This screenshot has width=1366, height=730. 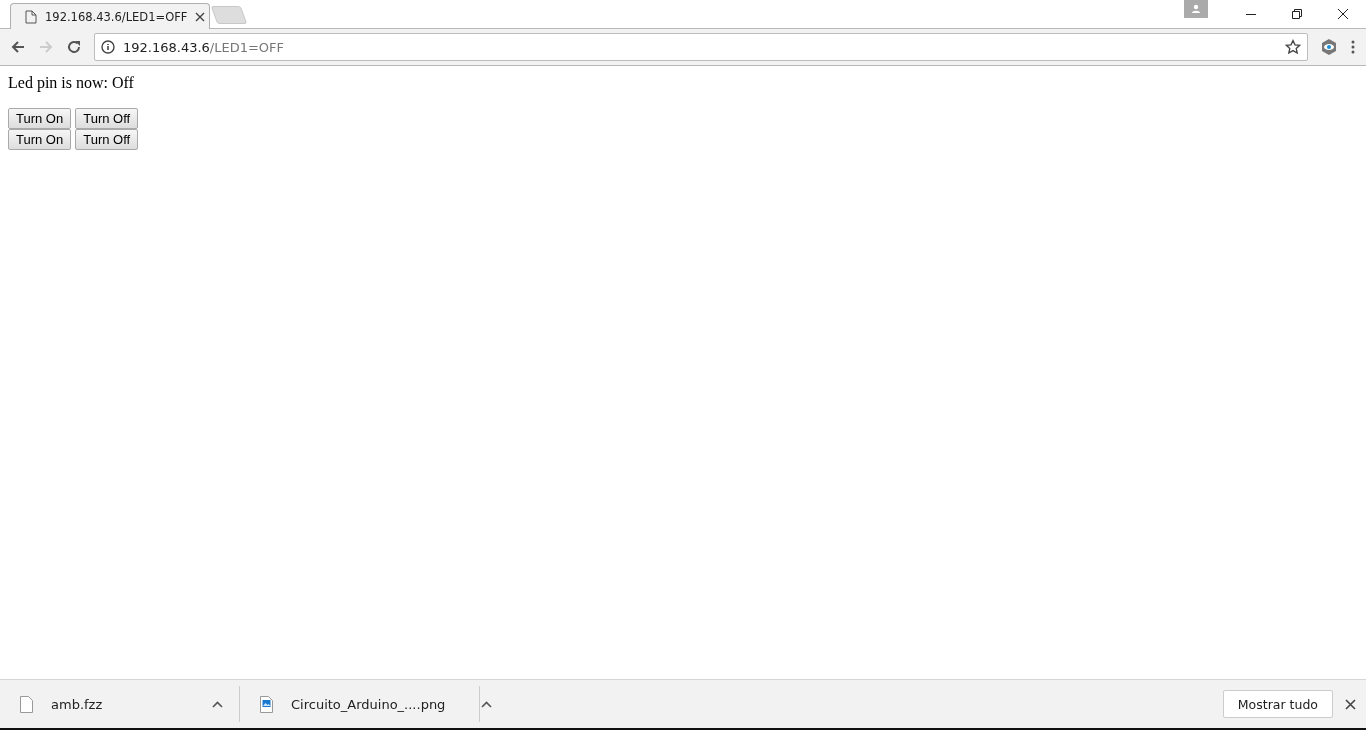 I want to click on show-all-button: Mostrar tudo, so click(x=1277, y=704).